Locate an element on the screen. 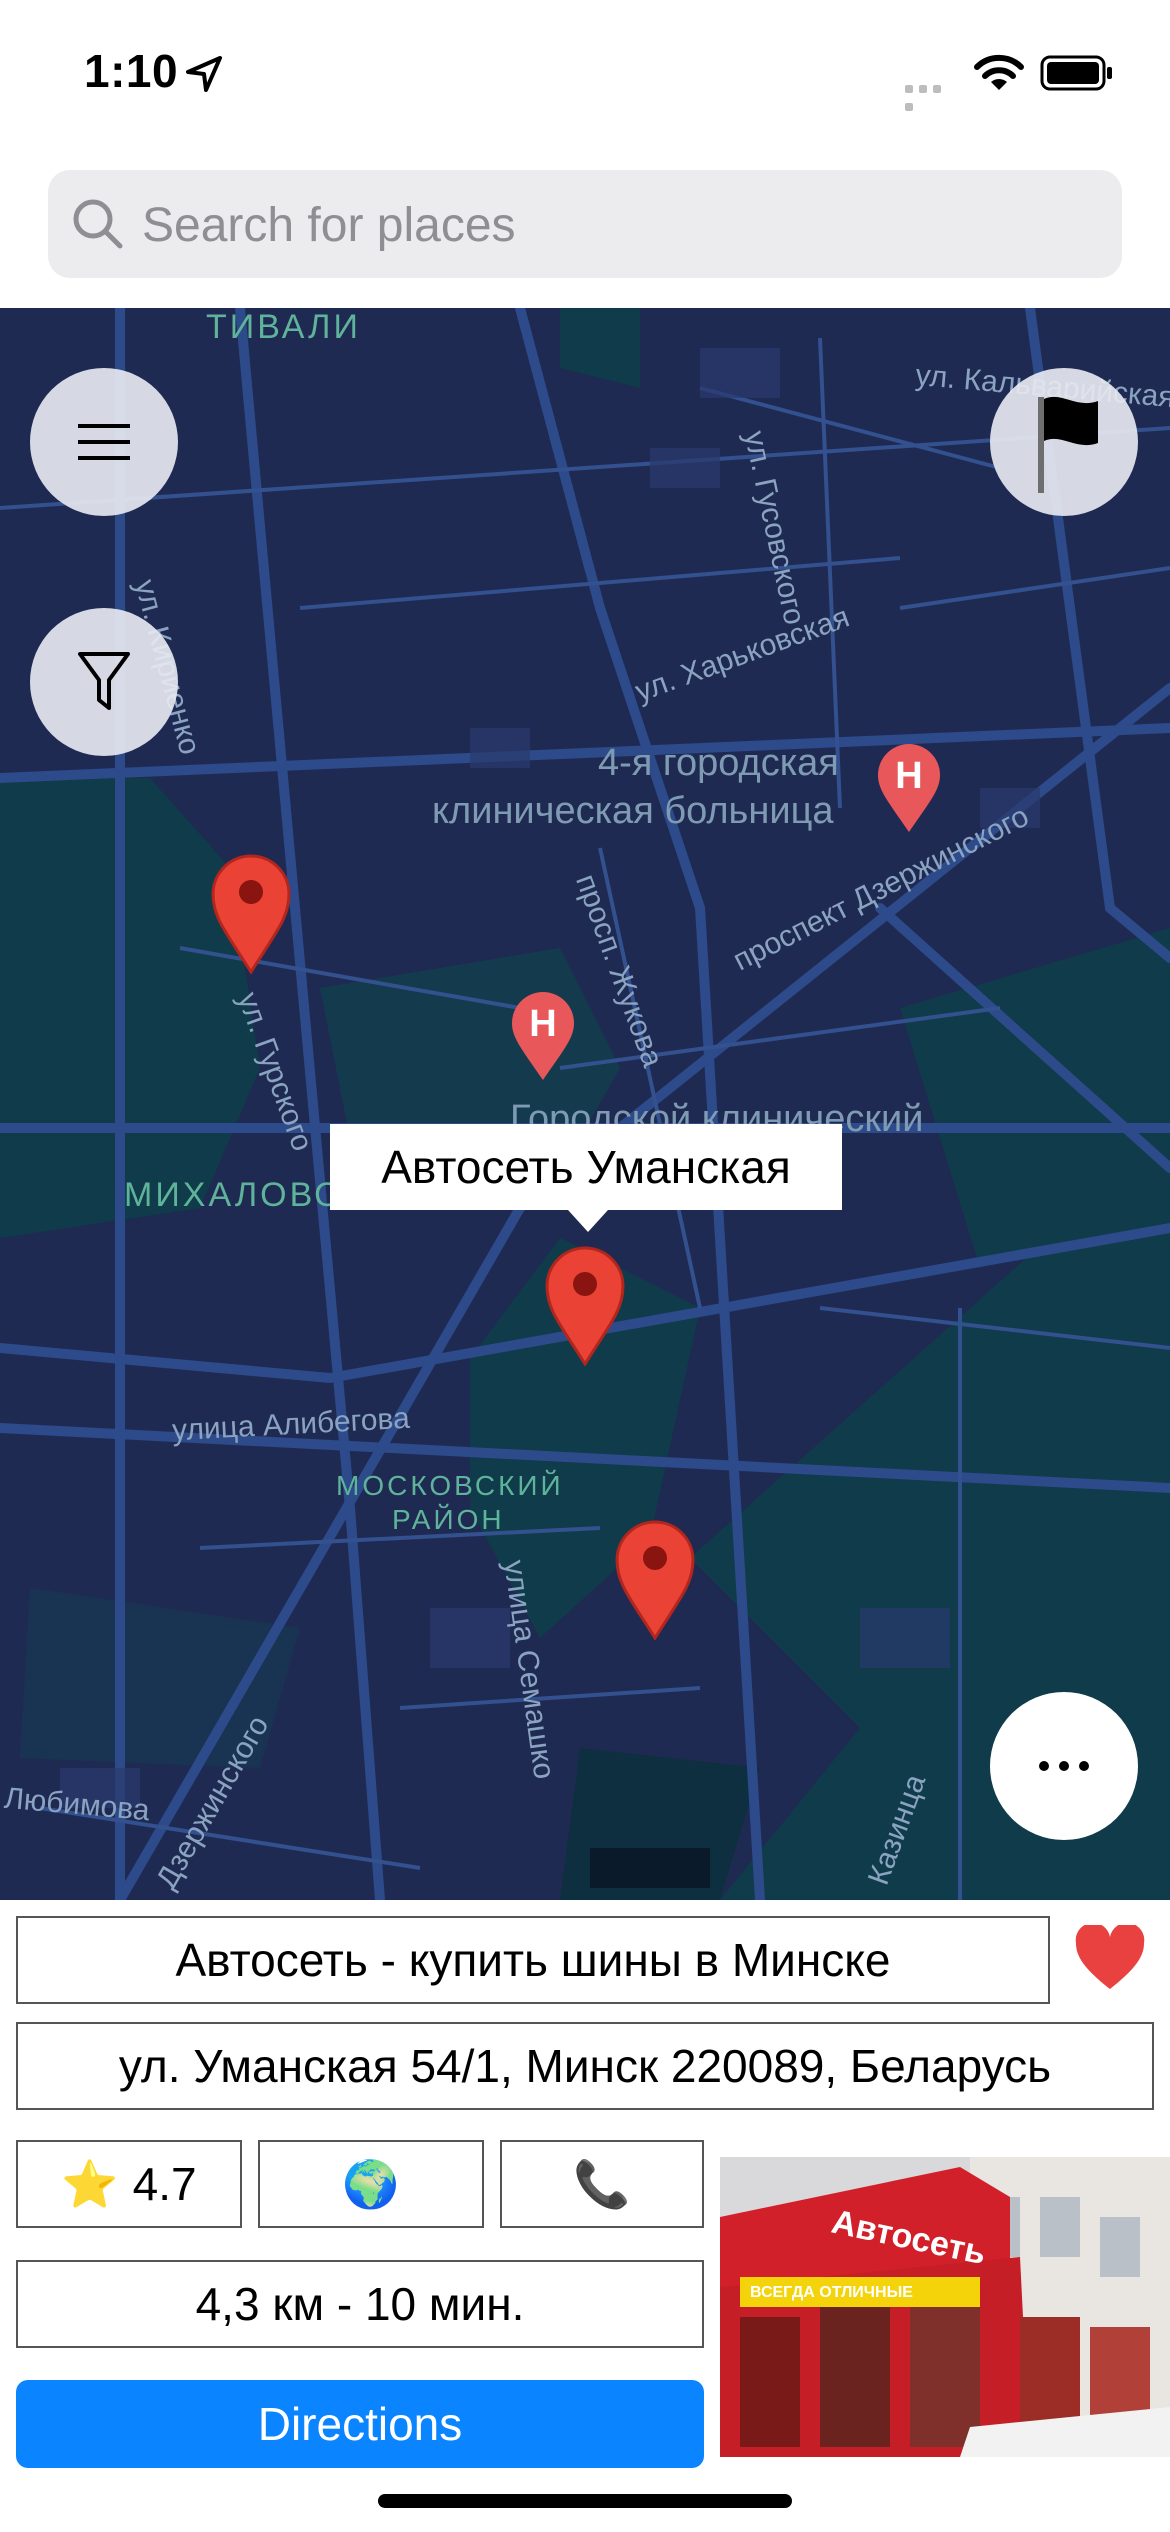  map-label-hospital-line1: 4-я городская is located at coordinates (718, 763).